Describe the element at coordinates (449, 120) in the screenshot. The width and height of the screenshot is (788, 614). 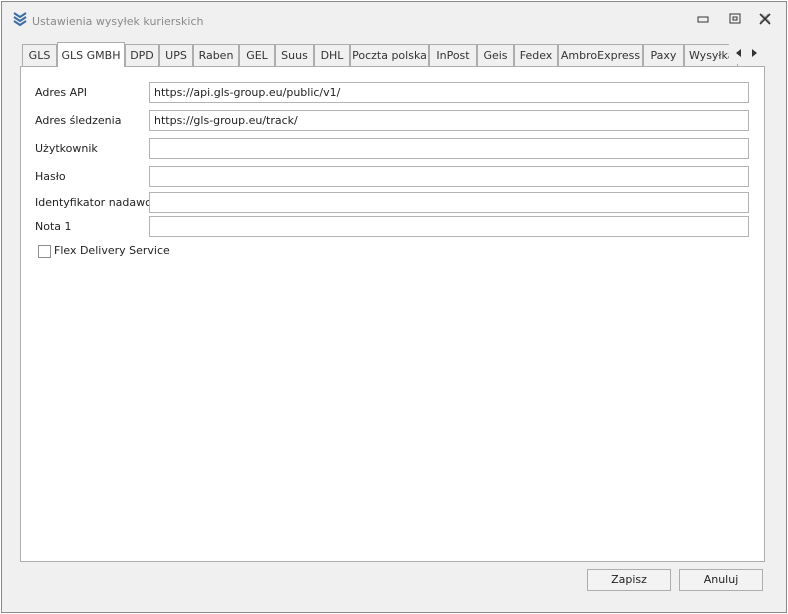
I see `tracking-address-input: https://gls-group.eu/track/` at that location.